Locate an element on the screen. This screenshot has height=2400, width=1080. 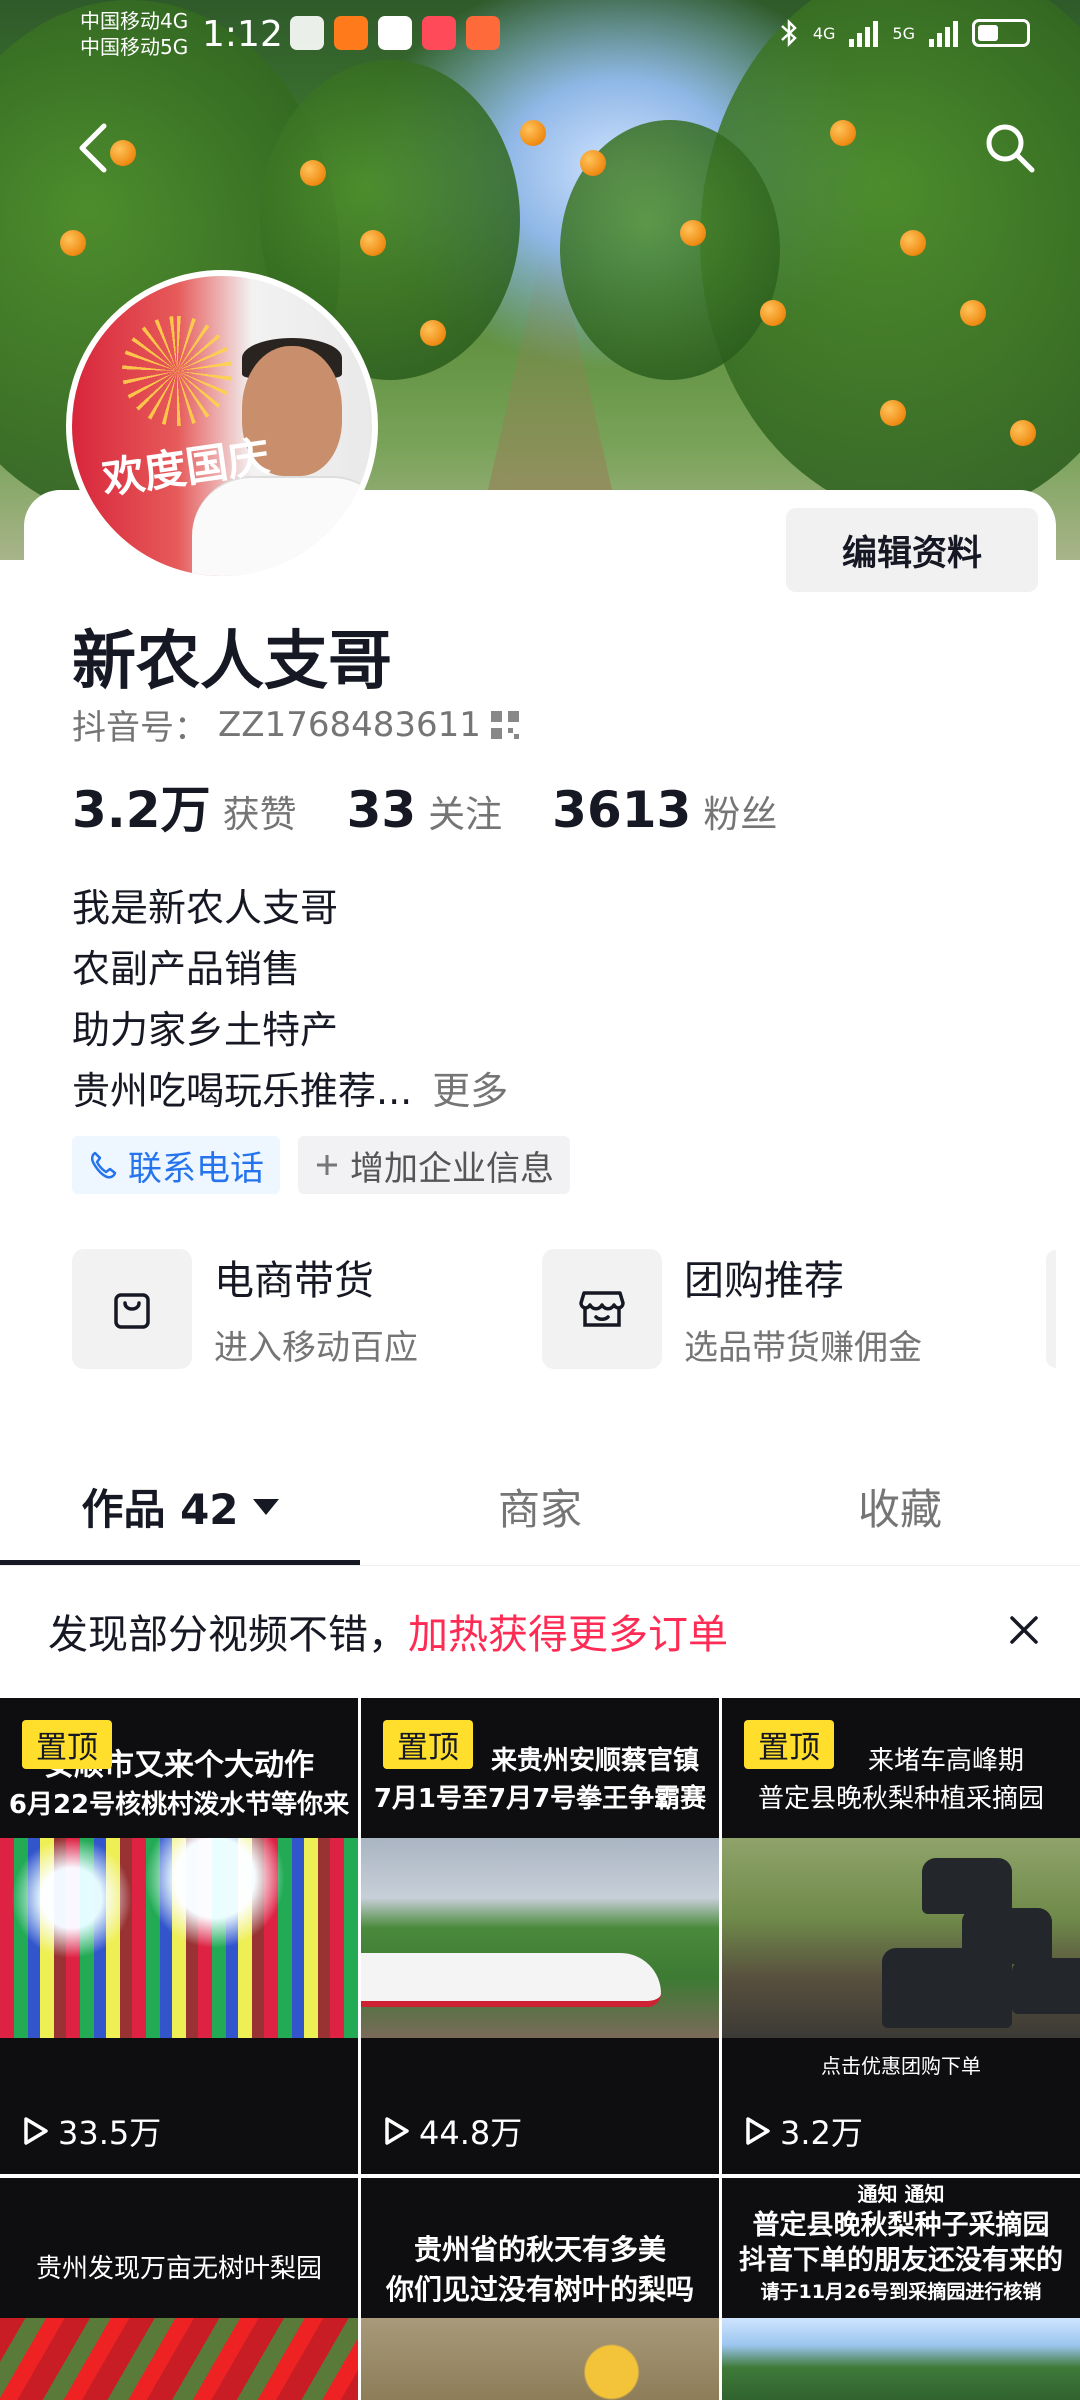
video-tile: 贵州发现万亩无树叶梨园 is located at coordinates (179, 2289).